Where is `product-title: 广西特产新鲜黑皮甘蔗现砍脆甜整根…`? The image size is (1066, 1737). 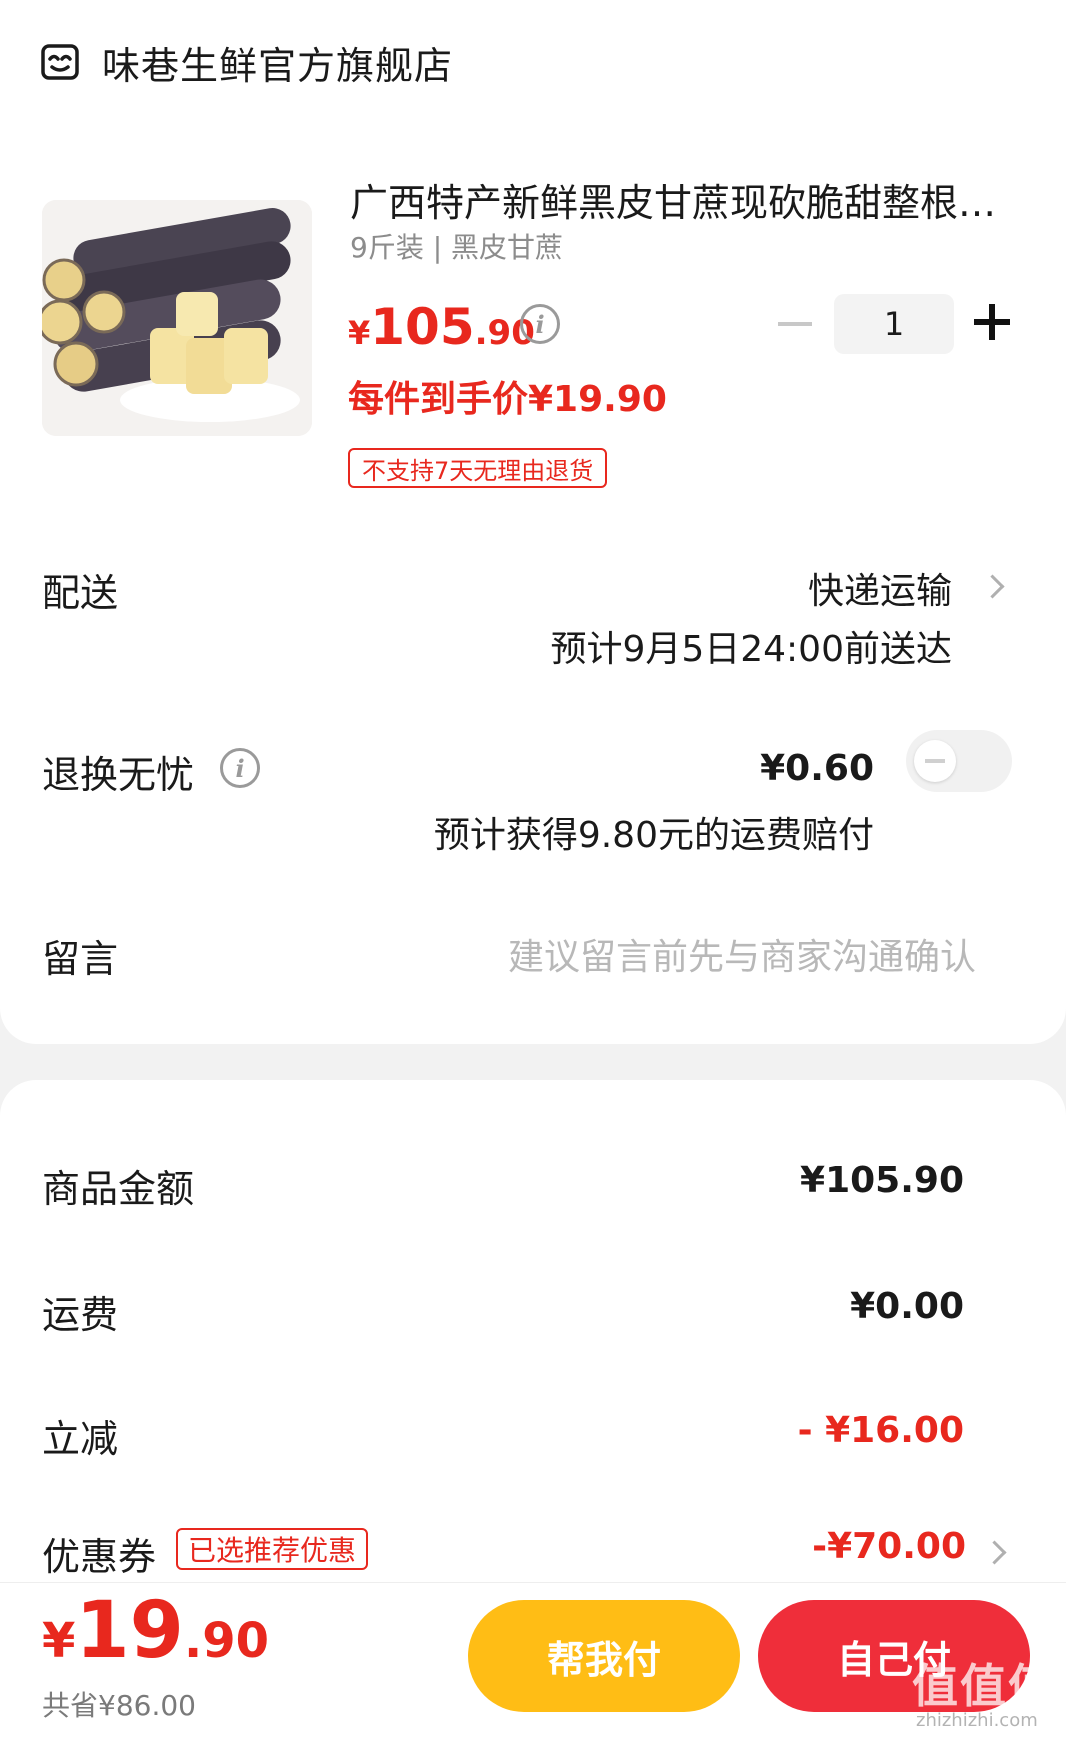 product-title: 广西特产新鲜黑皮甘蔗现砍脆甜整根… is located at coordinates (680, 199).